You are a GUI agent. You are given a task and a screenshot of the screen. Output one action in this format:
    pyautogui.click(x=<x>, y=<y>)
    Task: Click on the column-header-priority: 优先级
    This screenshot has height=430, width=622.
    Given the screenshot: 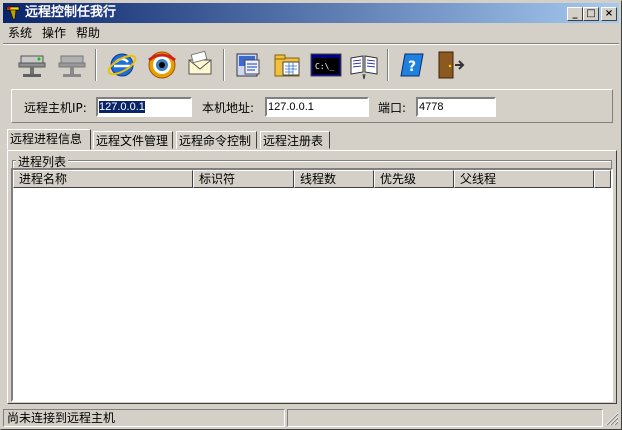 What is the action you would take?
    pyautogui.click(x=414, y=179)
    